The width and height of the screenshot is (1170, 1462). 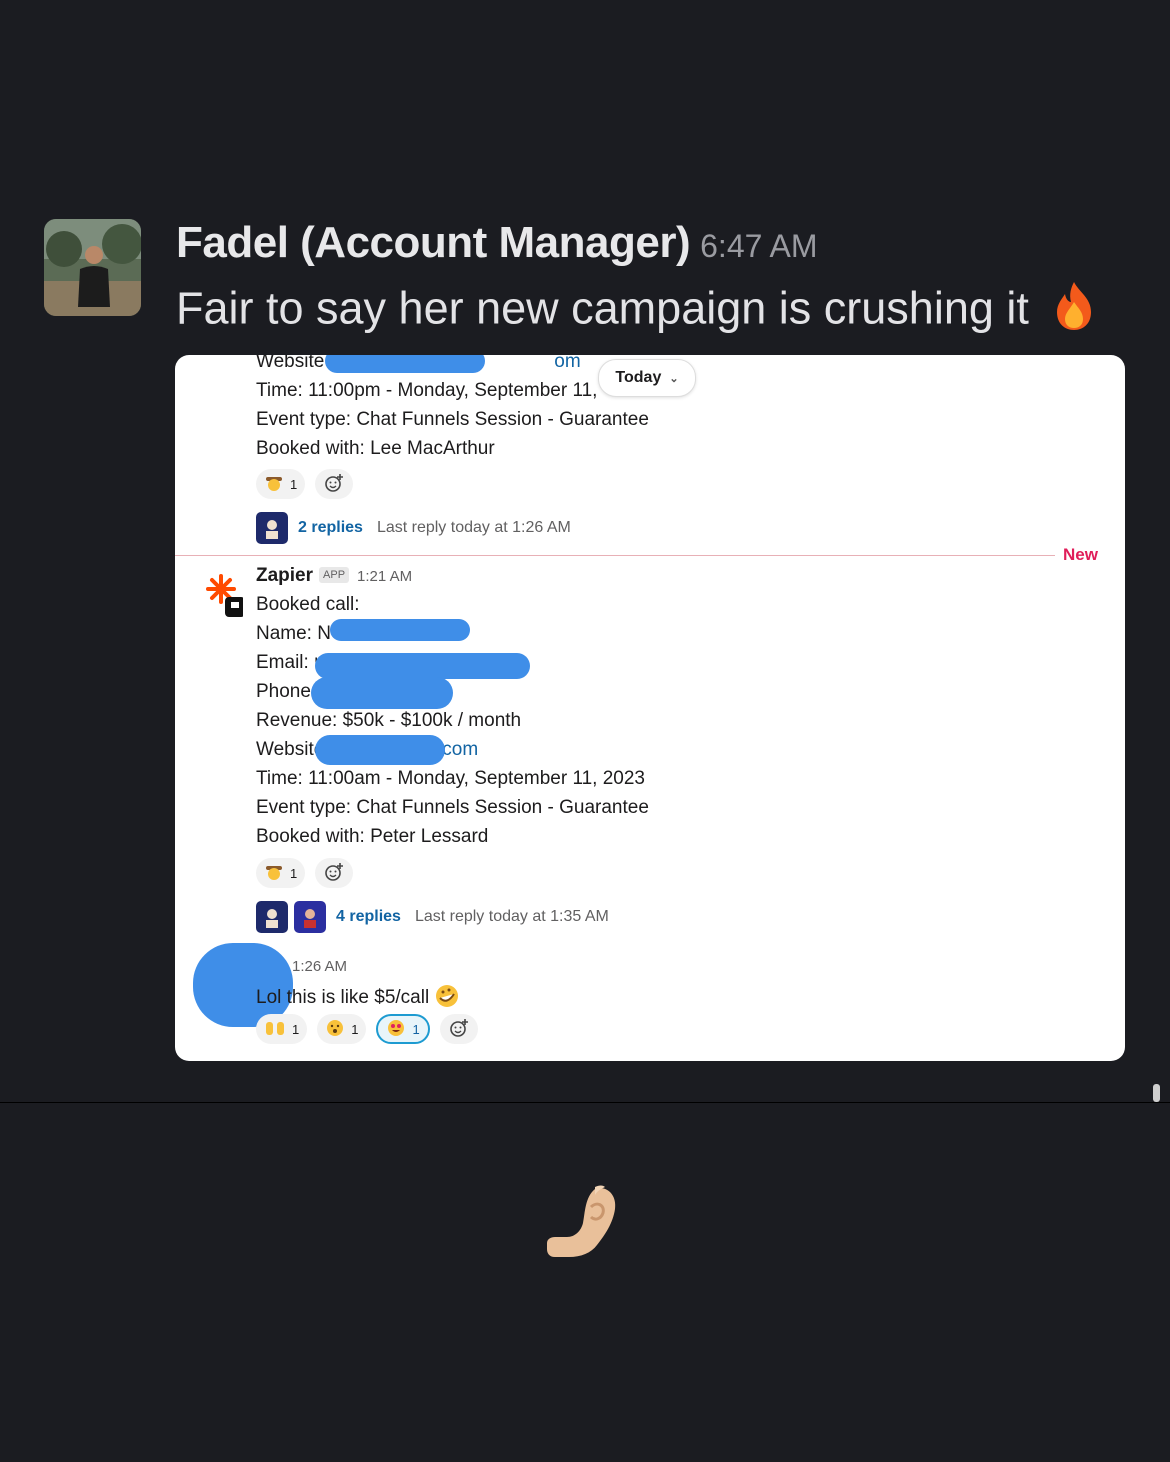 I want to click on raised-hands-emoji-icon, so click(x=275, y=1029).